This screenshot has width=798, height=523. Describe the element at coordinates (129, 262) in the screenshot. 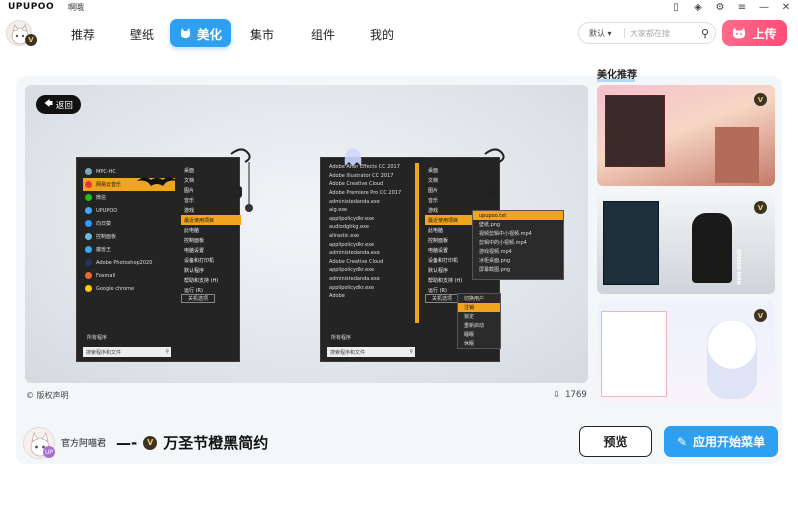

I see `list-item: Adobe Photoshop2020` at that location.